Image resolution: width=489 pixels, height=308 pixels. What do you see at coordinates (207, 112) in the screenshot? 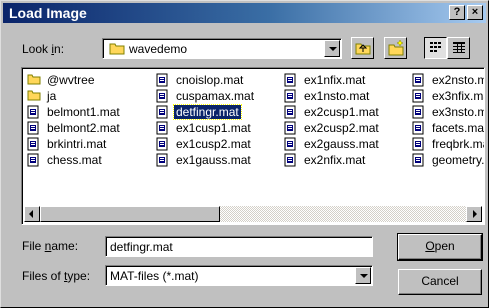
I see `file-name-label: detfingr.mat` at bounding box center [207, 112].